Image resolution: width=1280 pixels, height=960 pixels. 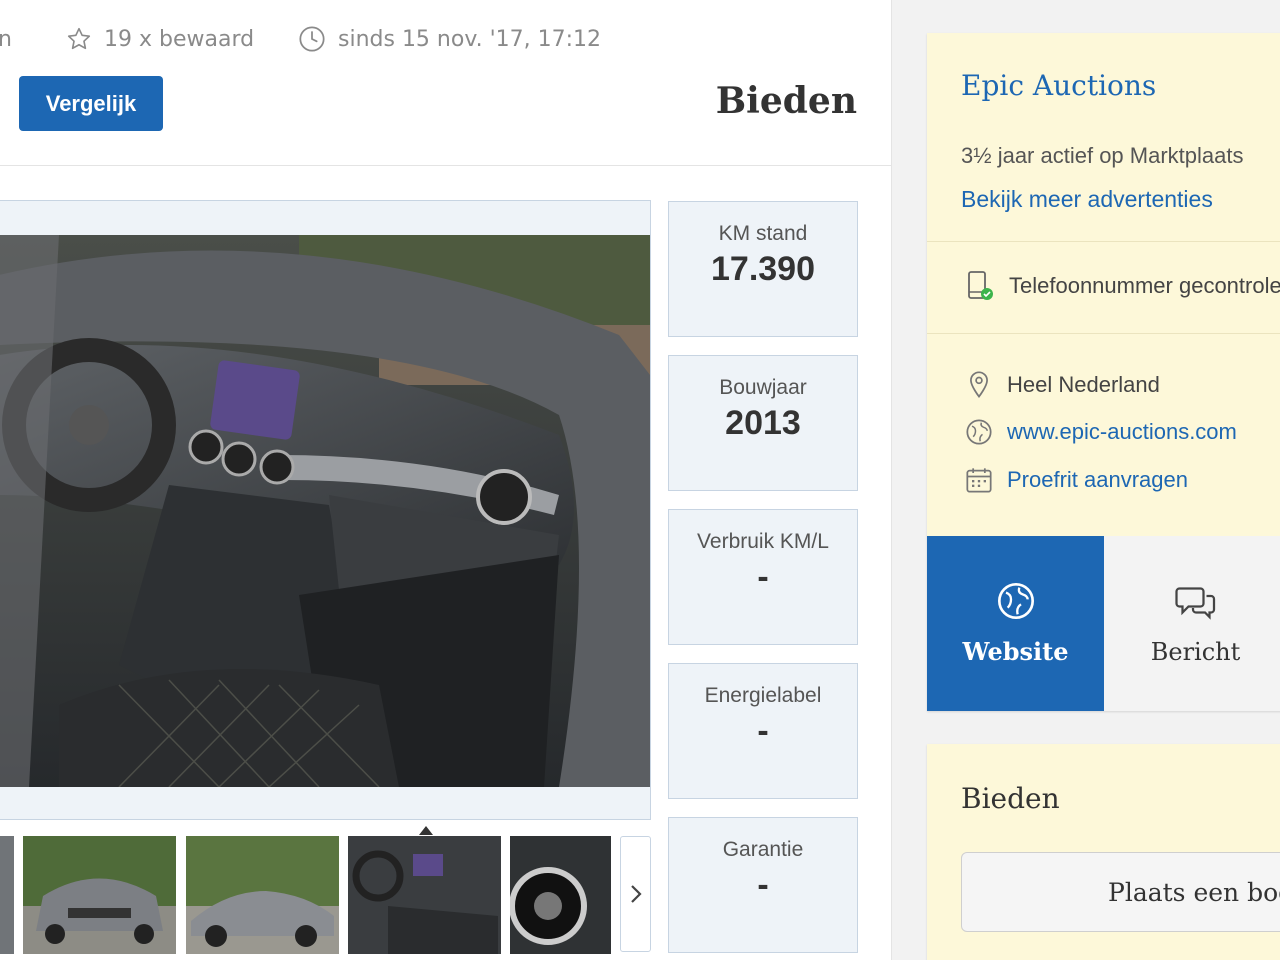 What do you see at coordinates (763, 541) in the screenshot?
I see `spec-label: Verbruik KM/L` at bounding box center [763, 541].